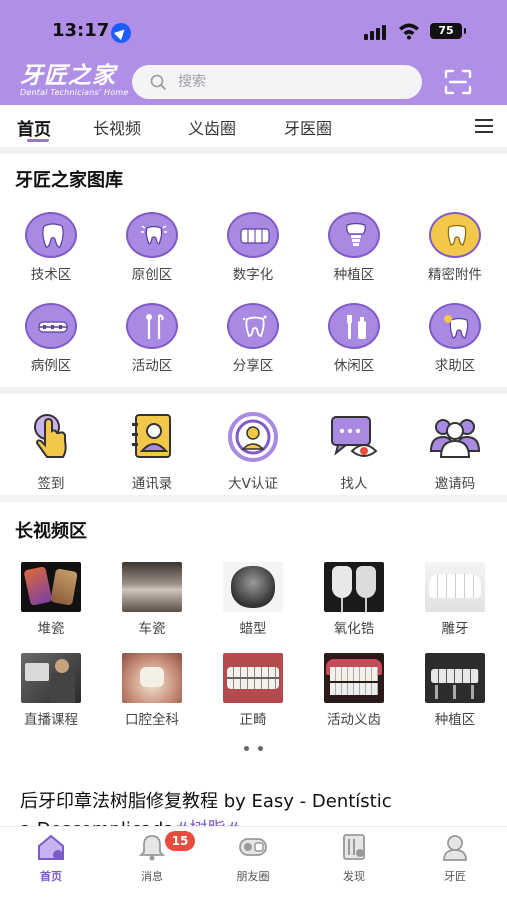  What do you see at coordinates (253, 720) in the screenshot?
I see `video-label: 正畸` at bounding box center [253, 720].